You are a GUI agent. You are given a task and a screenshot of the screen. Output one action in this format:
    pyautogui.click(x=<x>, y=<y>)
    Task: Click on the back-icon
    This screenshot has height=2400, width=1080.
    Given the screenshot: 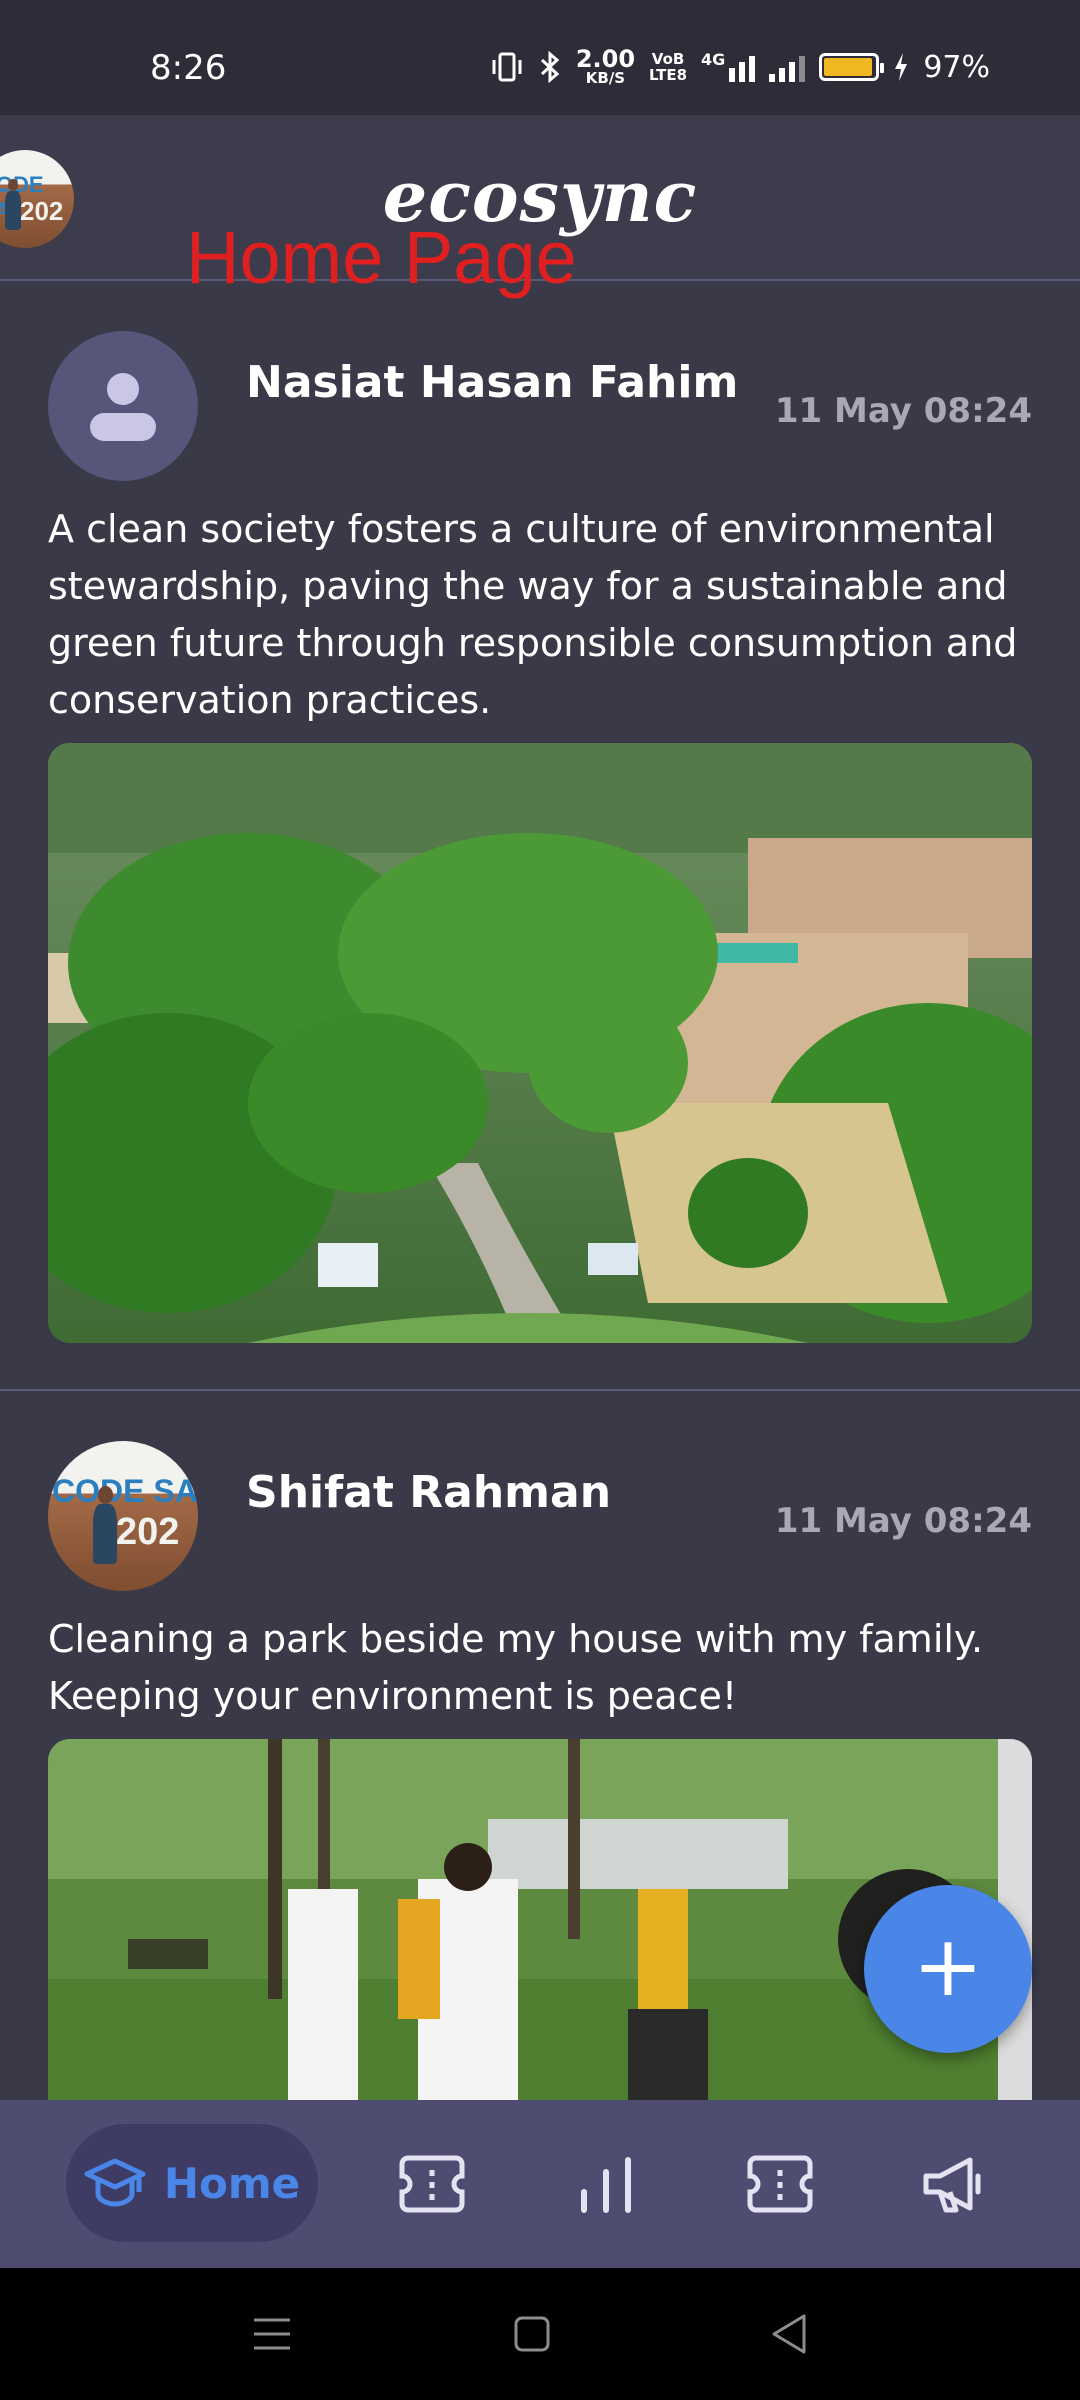 What is the action you would take?
    pyautogui.click(x=790, y=2334)
    